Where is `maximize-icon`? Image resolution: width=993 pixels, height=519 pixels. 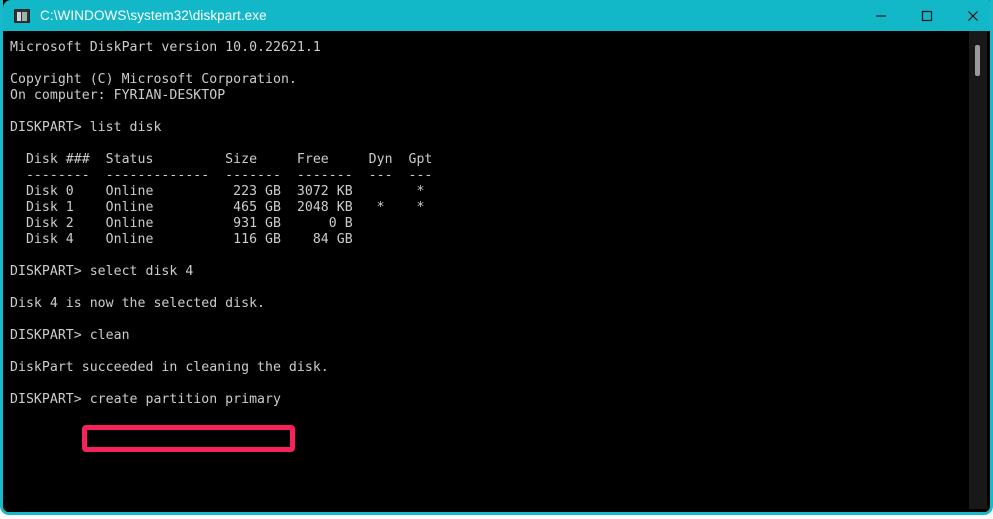
maximize-icon is located at coordinates (927, 15).